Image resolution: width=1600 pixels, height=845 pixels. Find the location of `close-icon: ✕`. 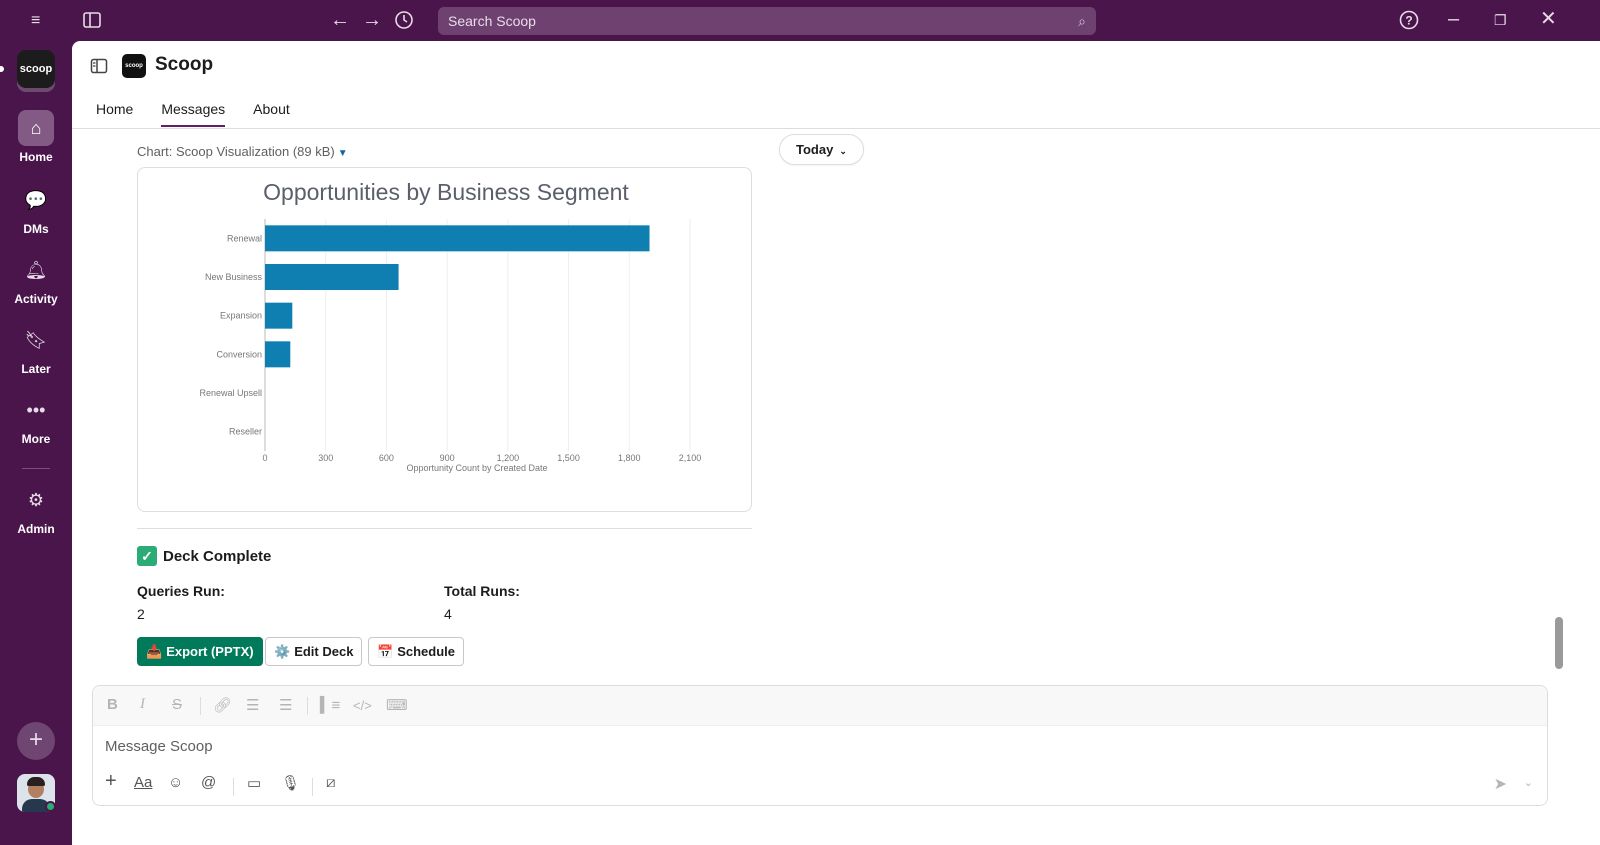

close-icon: ✕ is located at coordinates (1548, 19).